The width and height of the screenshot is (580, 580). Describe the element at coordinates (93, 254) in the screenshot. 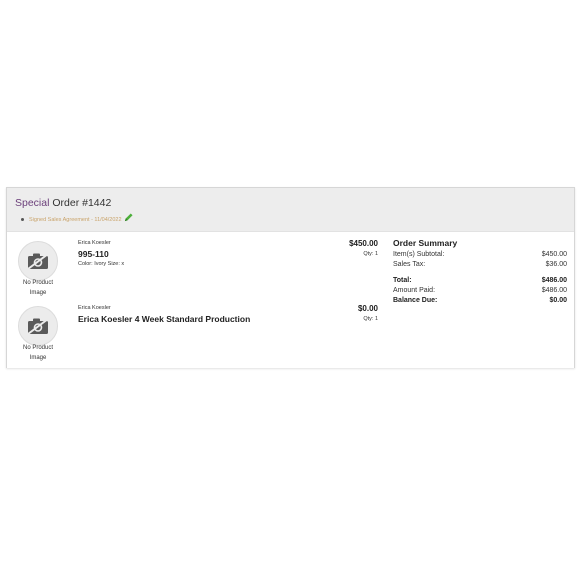

I see `item-name: 995-110` at that location.